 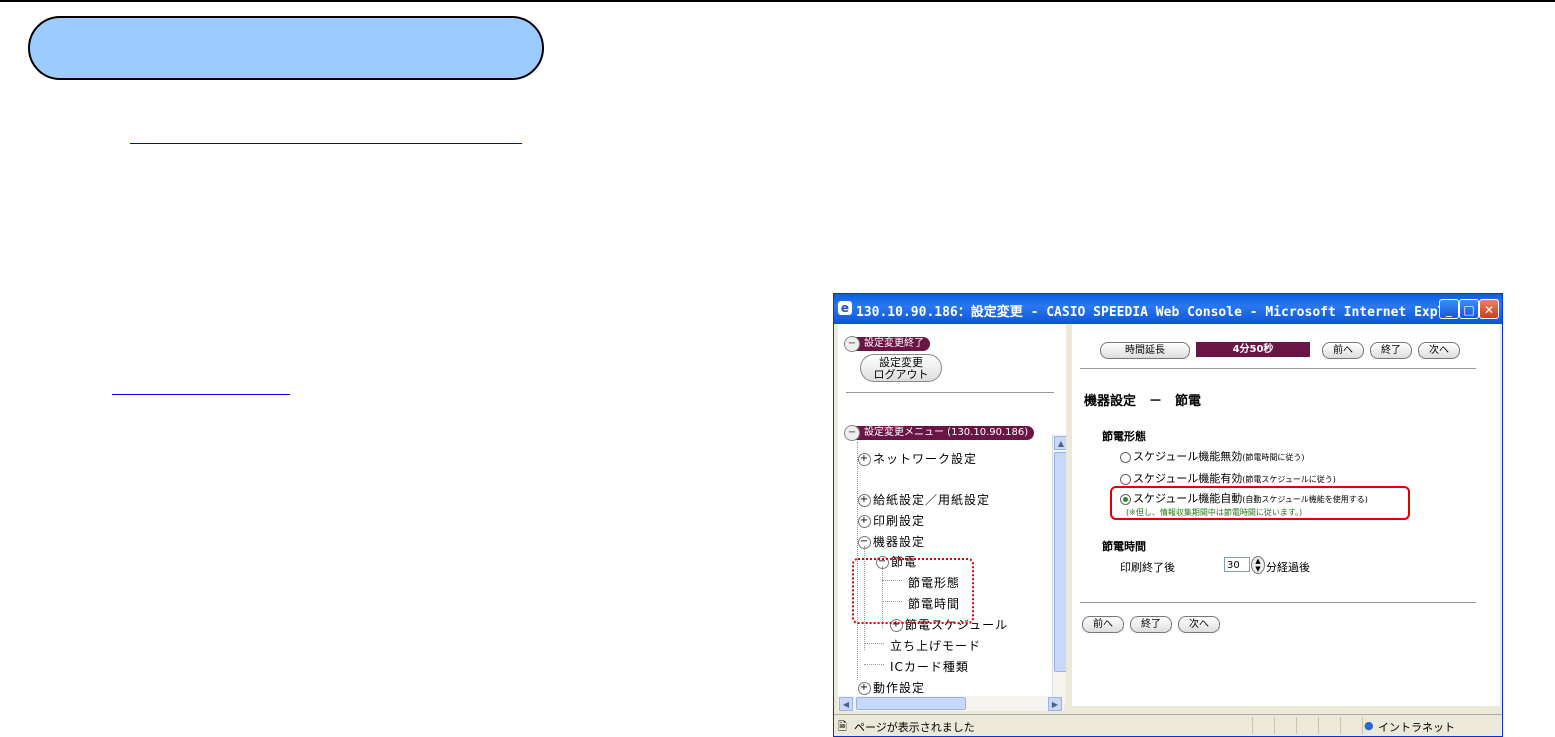 I want to click on tree-item-ic-card: ICカード種類, so click(x=929, y=666).